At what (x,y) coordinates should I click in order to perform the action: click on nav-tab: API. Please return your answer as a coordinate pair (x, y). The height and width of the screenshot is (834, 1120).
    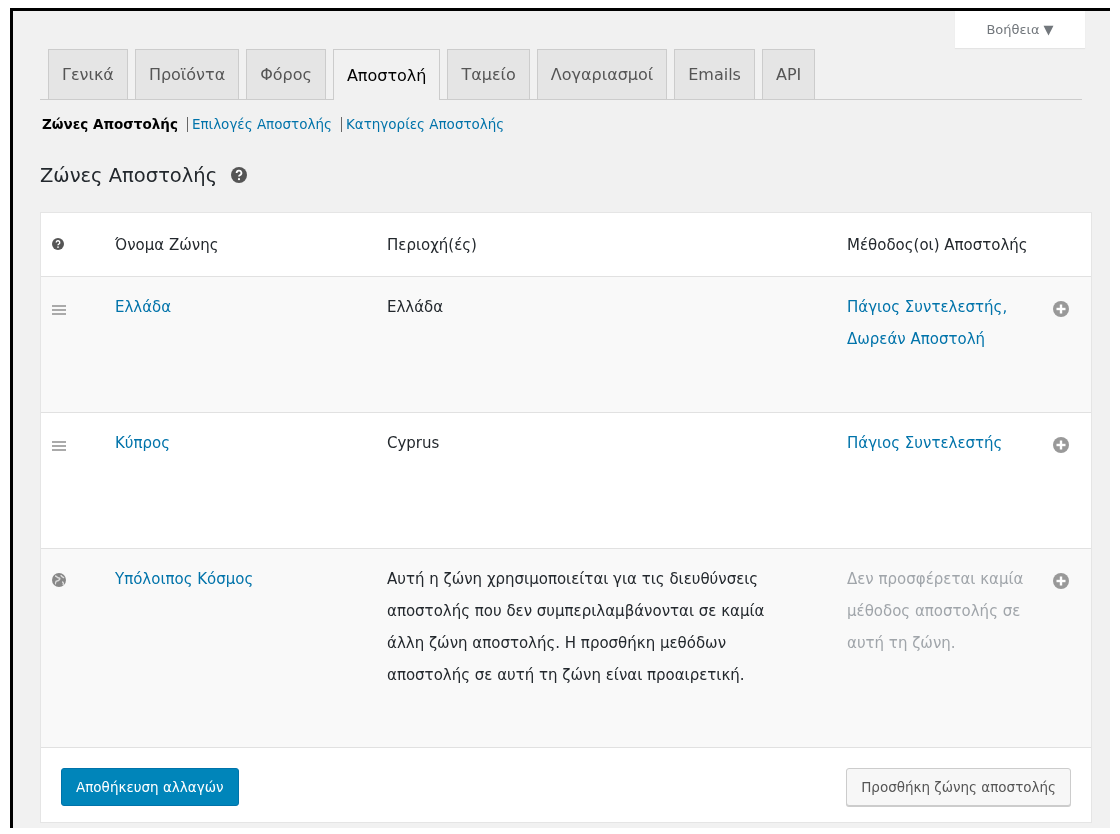
    Looking at the image, I should click on (788, 74).